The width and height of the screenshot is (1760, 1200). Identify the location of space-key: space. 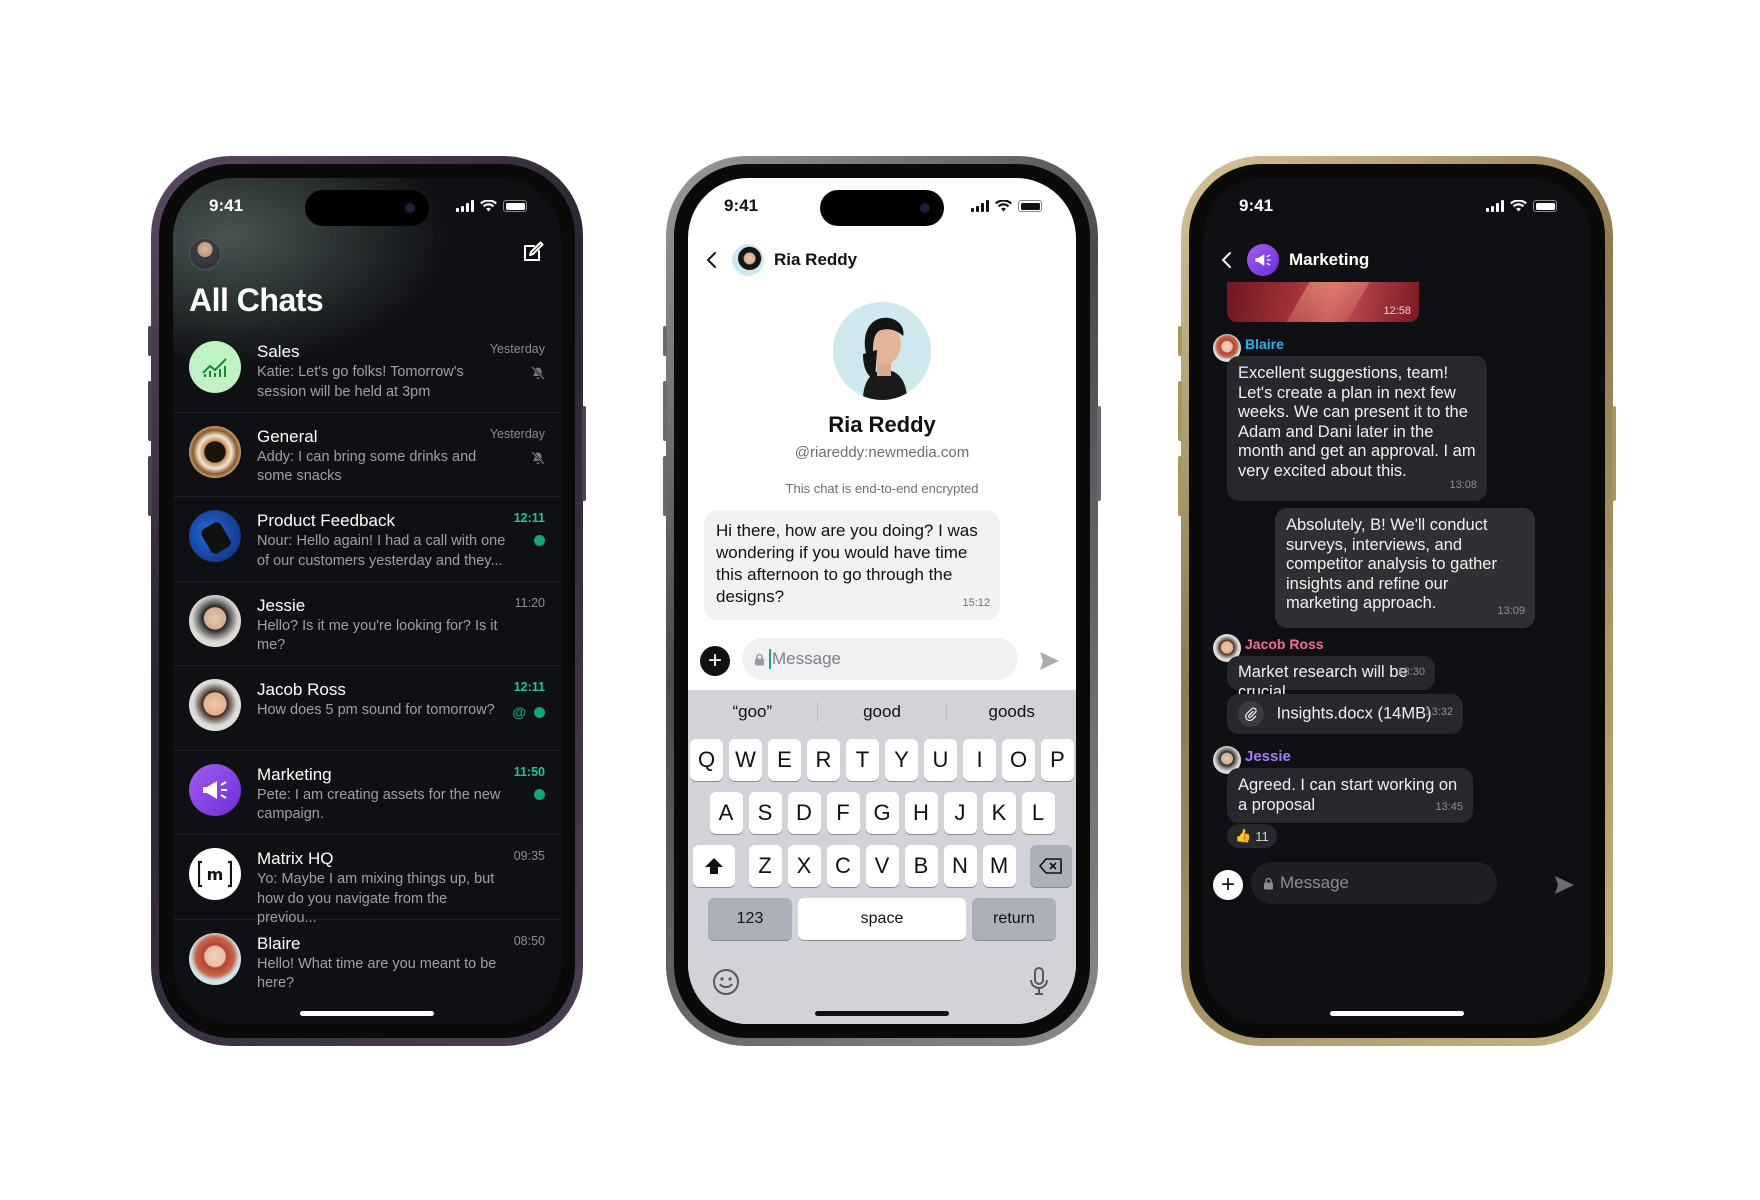
(882, 919).